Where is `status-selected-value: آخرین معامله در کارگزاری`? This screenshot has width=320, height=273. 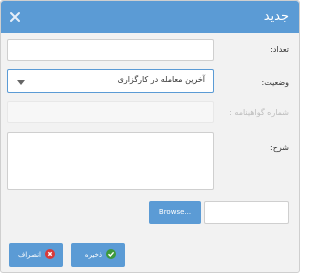 status-selected-value: آخرین معامله در کارگزاری is located at coordinates (161, 79).